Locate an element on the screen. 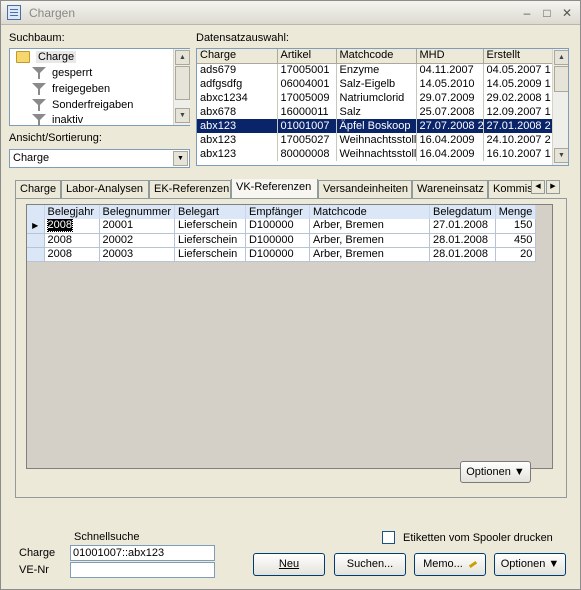 The width and height of the screenshot is (581, 590). tab-labor-analysen: Labor-Analysen is located at coordinates (105, 189).